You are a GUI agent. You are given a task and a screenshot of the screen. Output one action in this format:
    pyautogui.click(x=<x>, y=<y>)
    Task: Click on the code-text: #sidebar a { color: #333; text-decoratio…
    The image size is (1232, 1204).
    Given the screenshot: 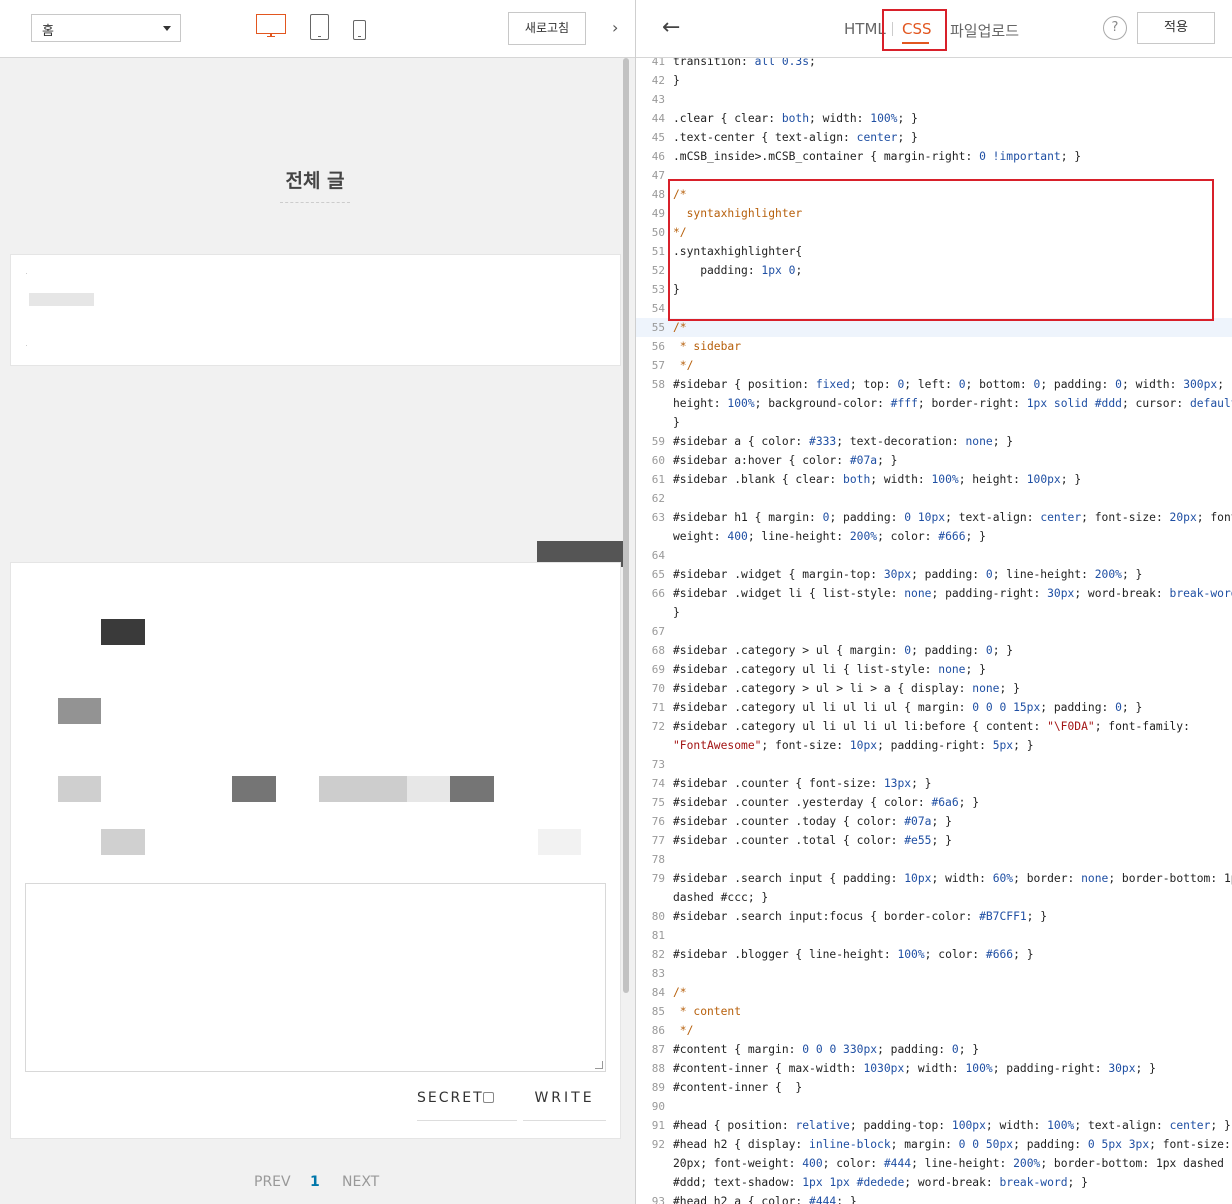 What is the action you would take?
    pyautogui.click(x=843, y=441)
    